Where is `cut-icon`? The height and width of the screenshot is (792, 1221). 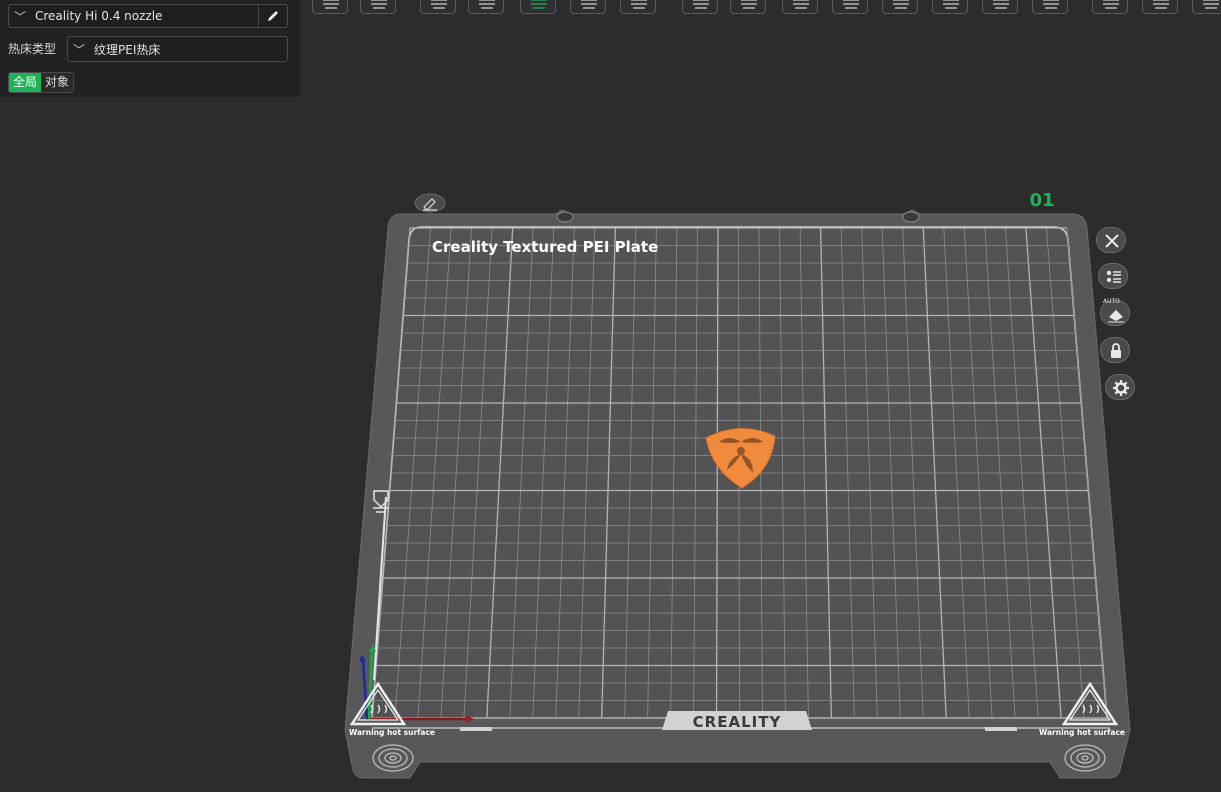 cut-icon is located at coordinates (801, 4).